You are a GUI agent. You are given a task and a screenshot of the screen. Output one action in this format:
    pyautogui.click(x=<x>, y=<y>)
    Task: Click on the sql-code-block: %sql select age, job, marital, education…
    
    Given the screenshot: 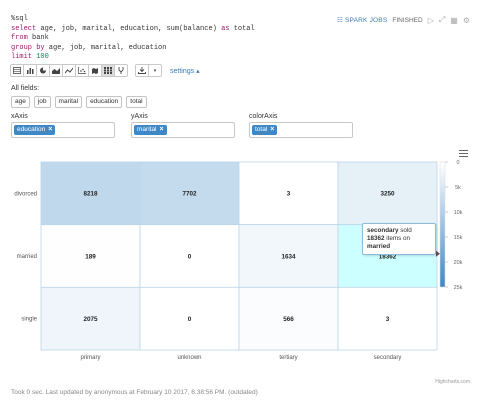 What is the action you would take?
    pyautogui.click(x=133, y=39)
    